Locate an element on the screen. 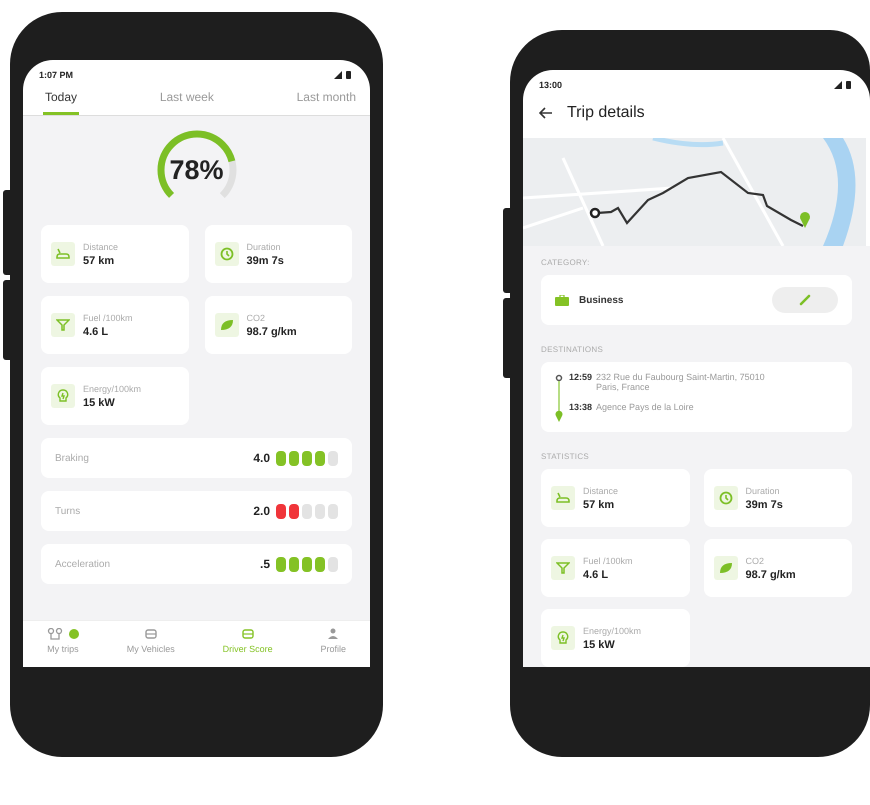 The height and width of the screenshot is (805, 870). section-heading: STATISTICS is located at coordinates (565, 456).